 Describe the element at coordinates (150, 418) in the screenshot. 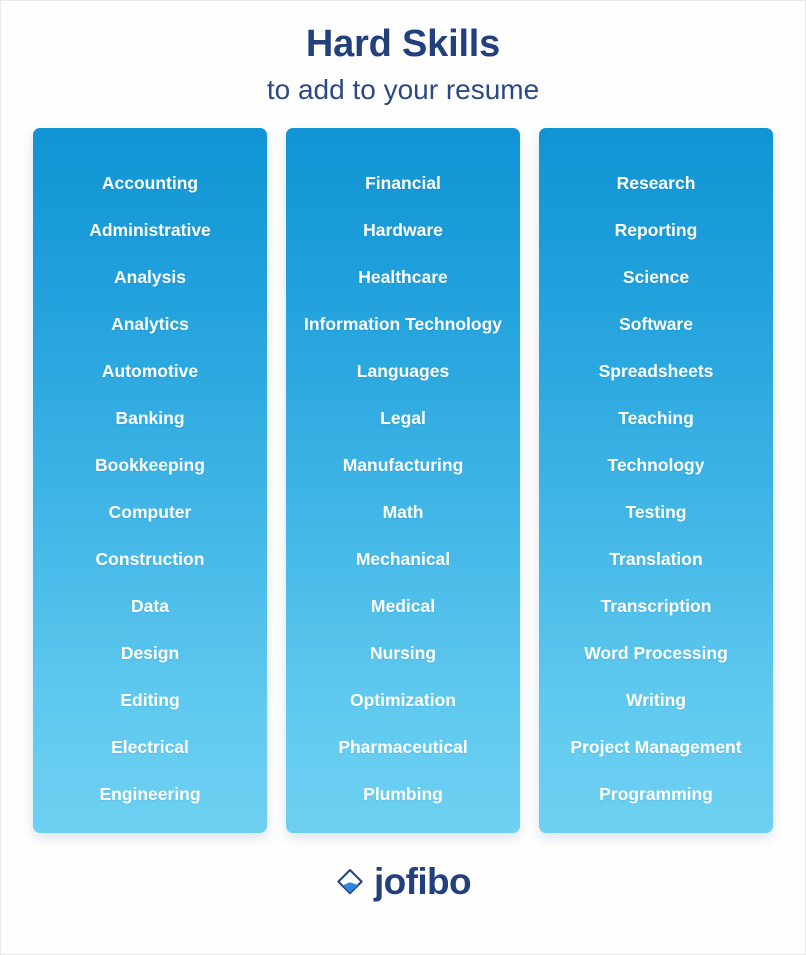

I see `skill-item: Banking` at that location.